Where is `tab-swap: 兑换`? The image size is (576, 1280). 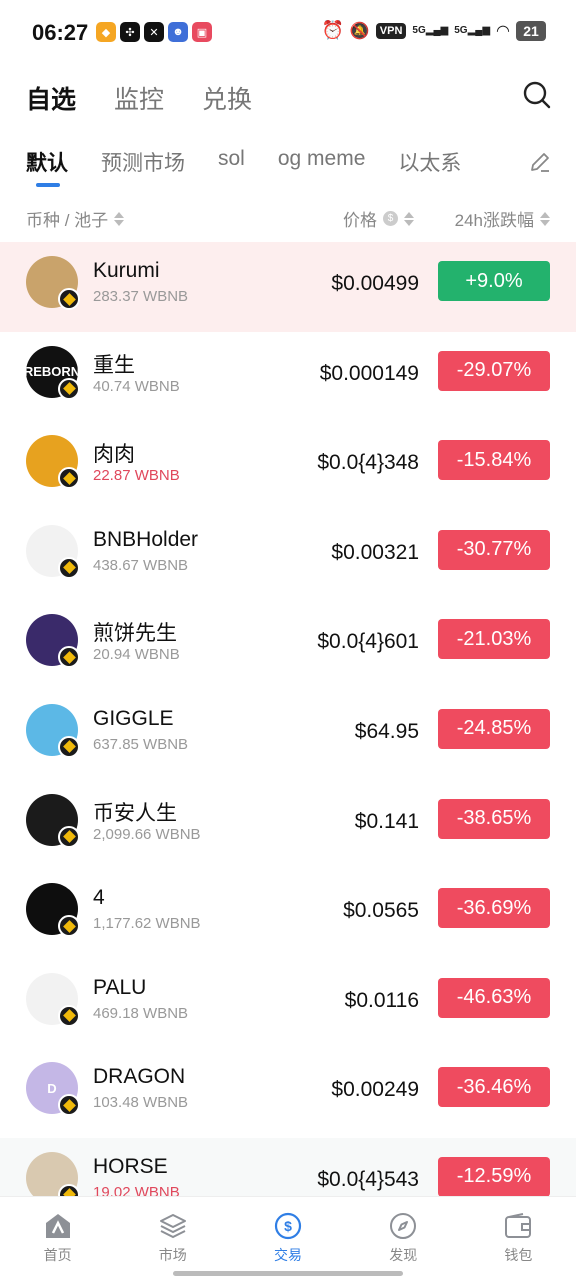 tab-swap: 兑换 is located at coordinates (227, 98).